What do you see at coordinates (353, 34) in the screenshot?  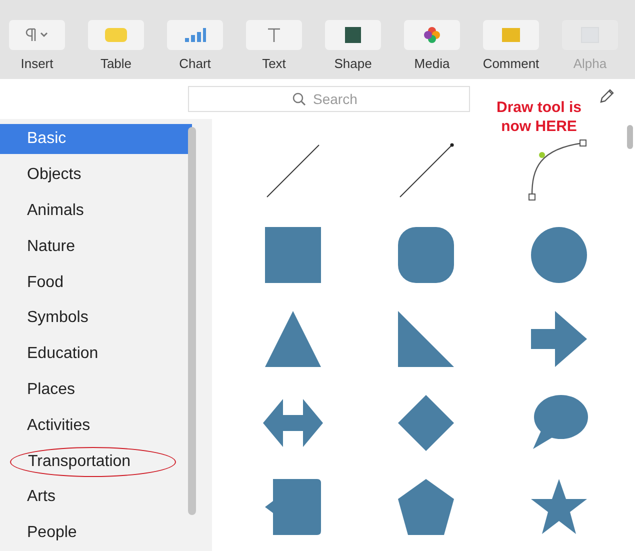 I see `square-icon` at bounding box center [353, 34].